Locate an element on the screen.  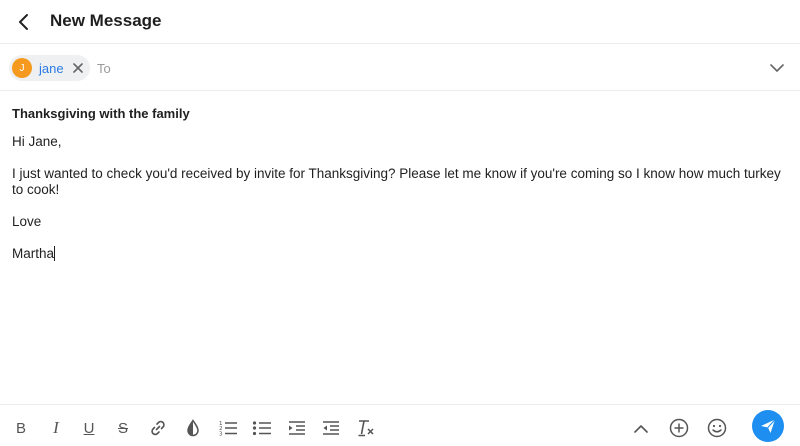
signoff-text: Love is located at coordinates (27, 221).